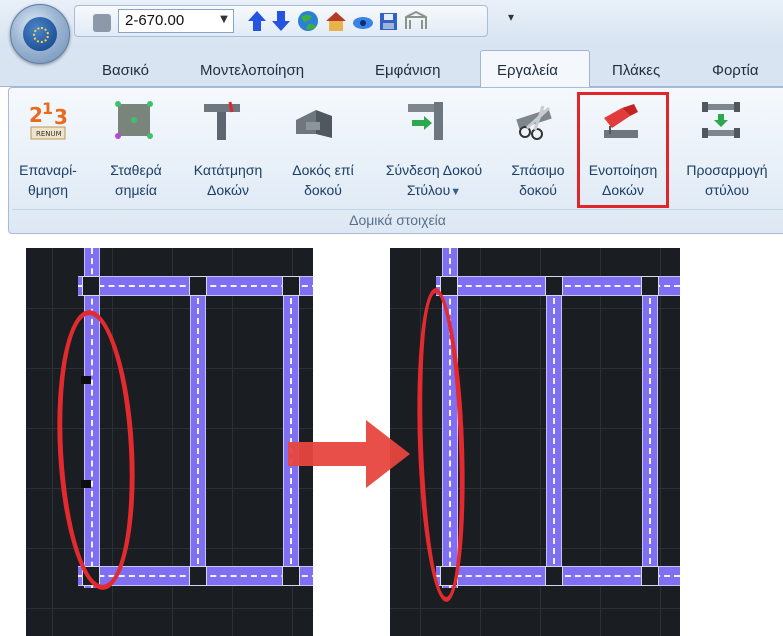 The image size is (783, 636). I want to click on customize-toolbar-button: ▾, so click(511, 17).